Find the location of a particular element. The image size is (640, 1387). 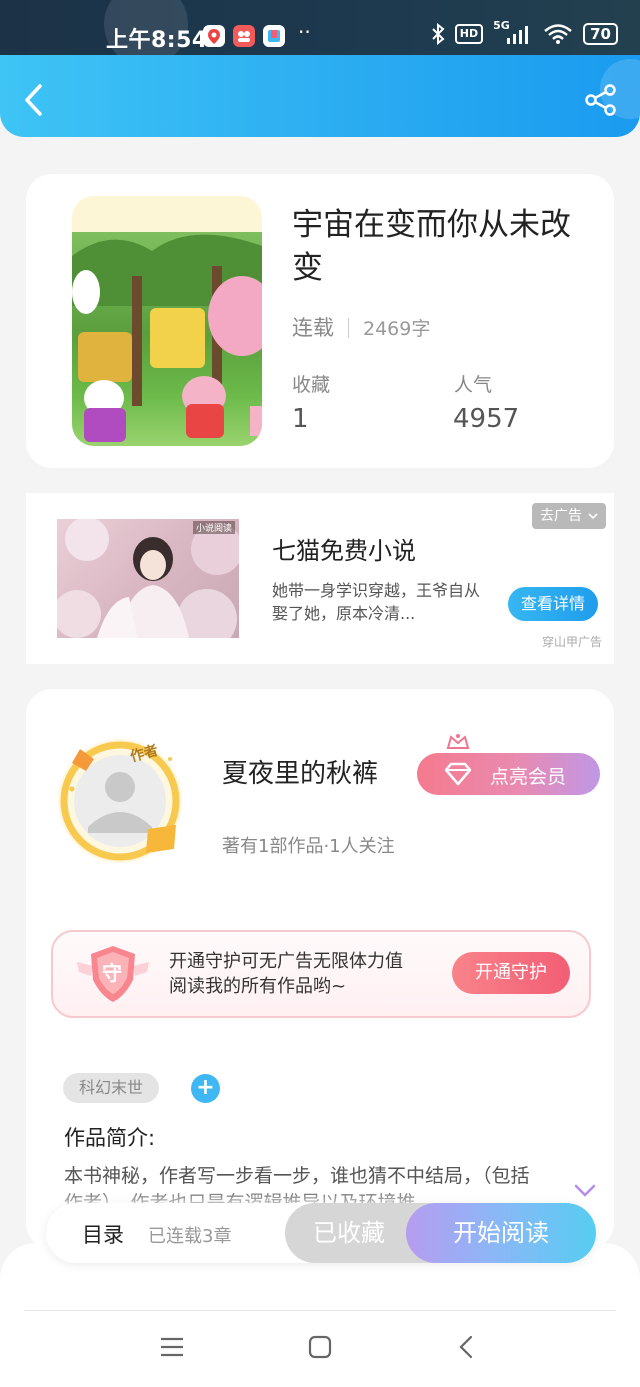

remove-ad-button: 去广告 is located at coordinates (569, 516).